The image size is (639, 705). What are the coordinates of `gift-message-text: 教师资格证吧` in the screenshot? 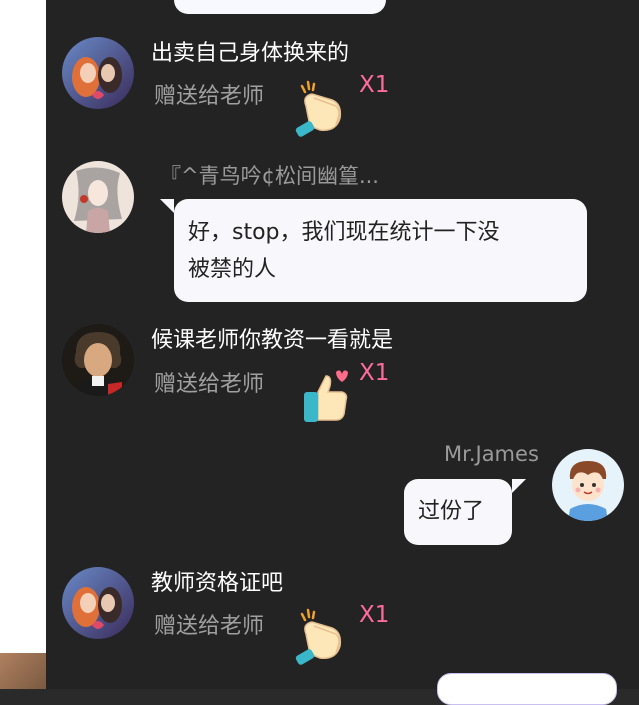 It's located at (217, 583).